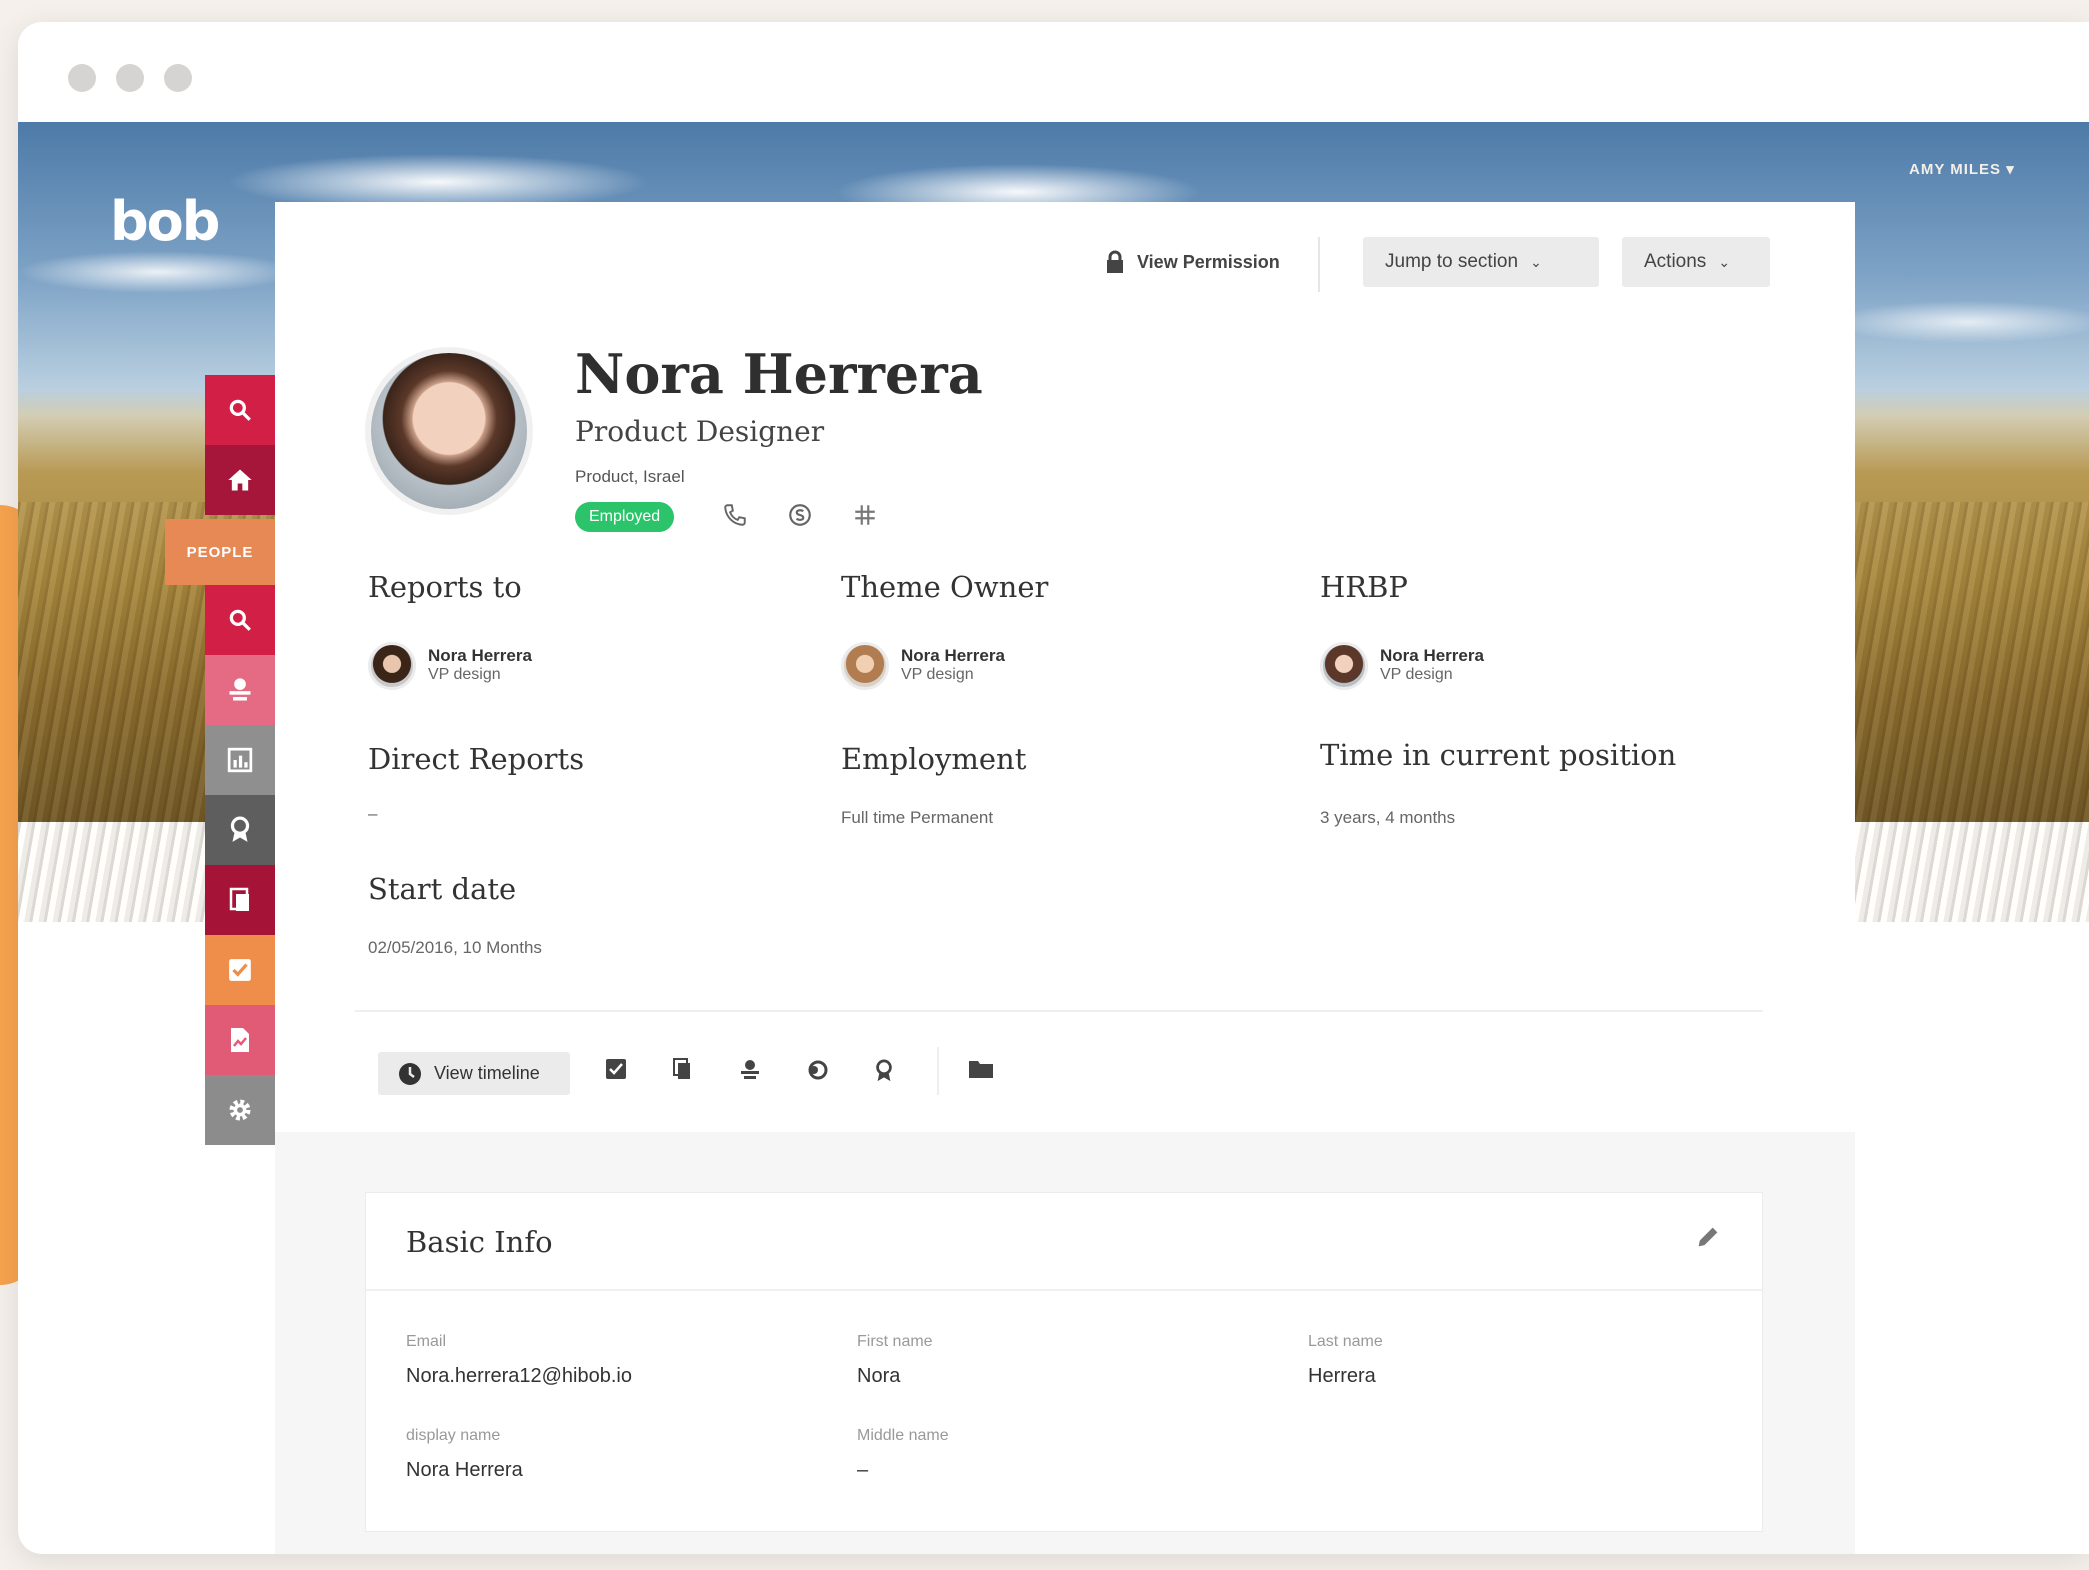  I want to click on nav-home-button, so click(240, 480).